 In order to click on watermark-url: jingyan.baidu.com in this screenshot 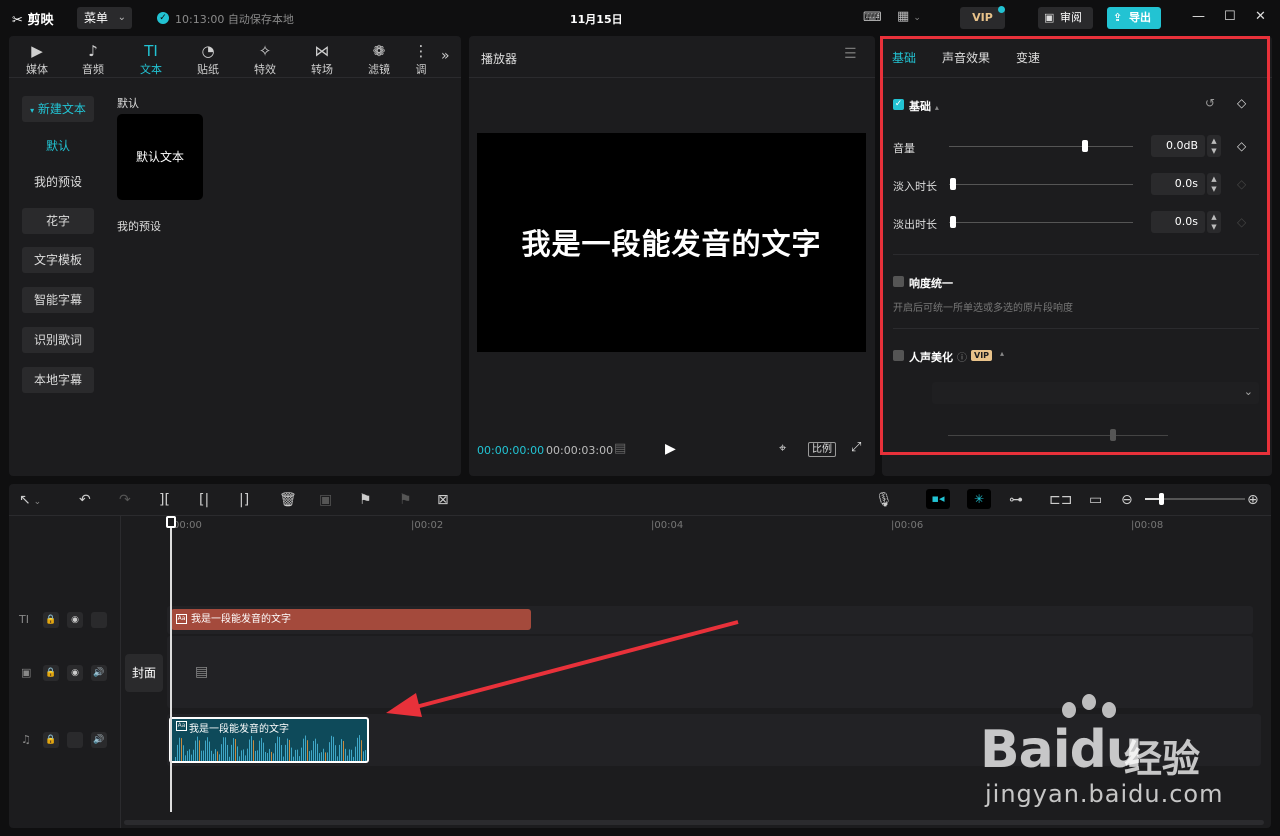, I will do `click(1104, 794)`.